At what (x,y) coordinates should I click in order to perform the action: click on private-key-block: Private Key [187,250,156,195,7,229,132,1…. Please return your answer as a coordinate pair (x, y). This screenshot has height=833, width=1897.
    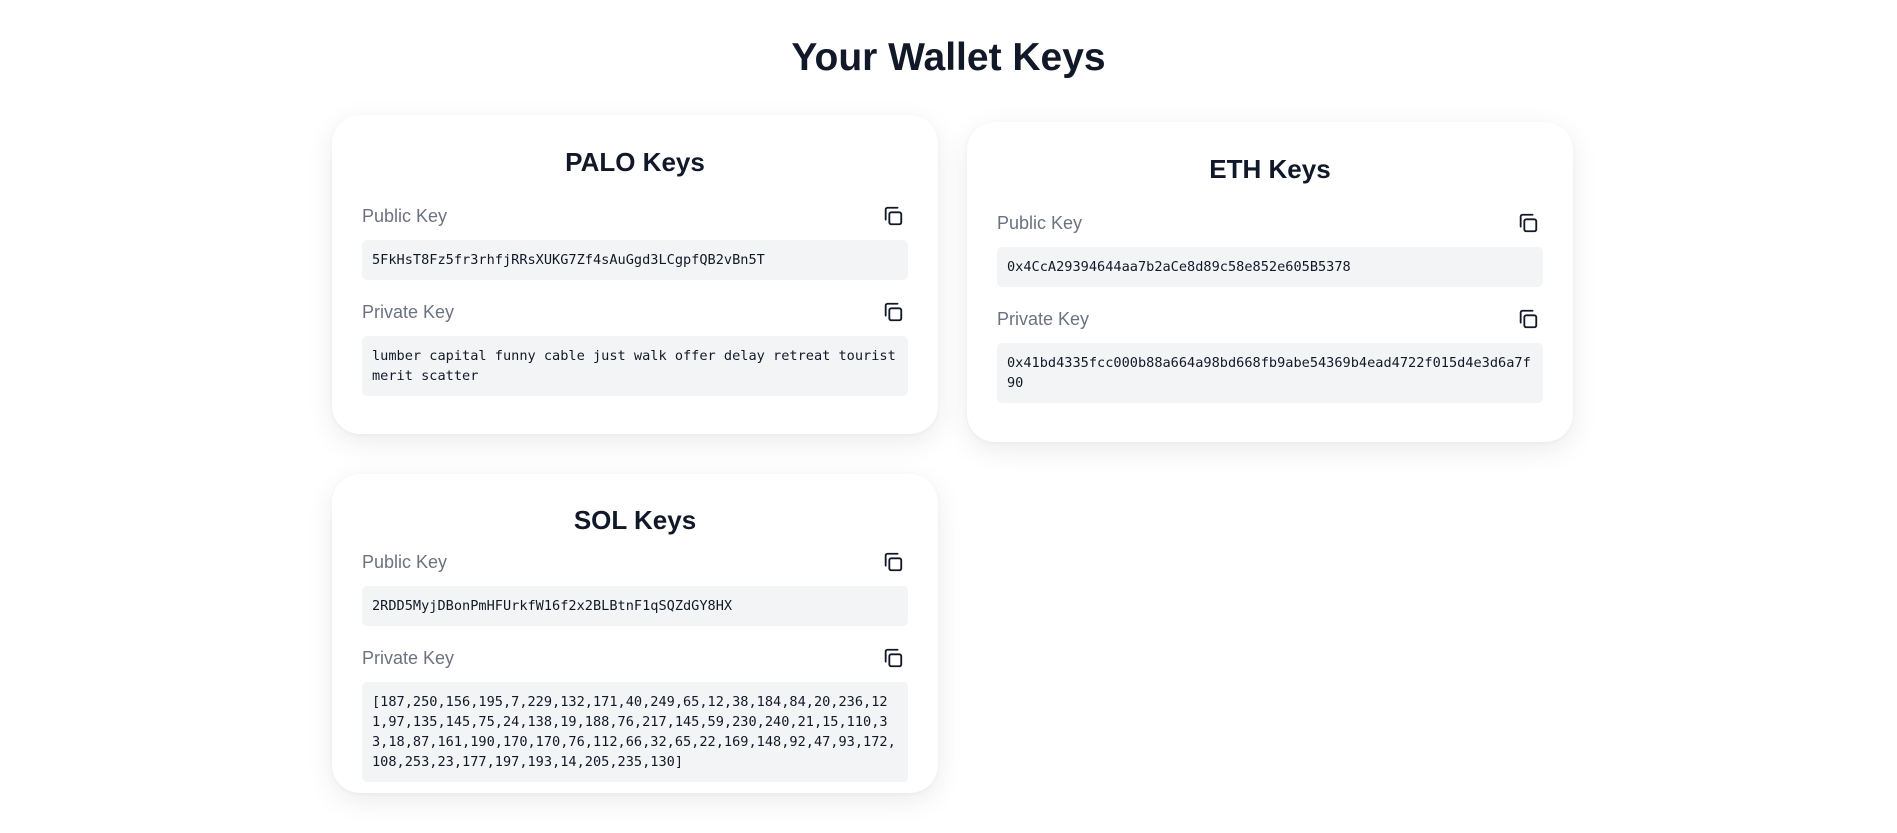
    Looking at the image, I should click on (635, 713).